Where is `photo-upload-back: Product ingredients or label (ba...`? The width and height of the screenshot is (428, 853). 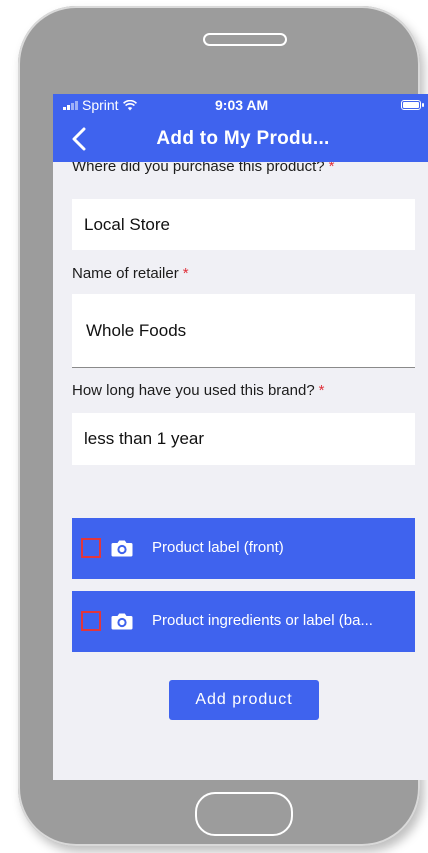
photo-upload-back: Product ingredients or label (ba... is located at coordinates (243, 621).